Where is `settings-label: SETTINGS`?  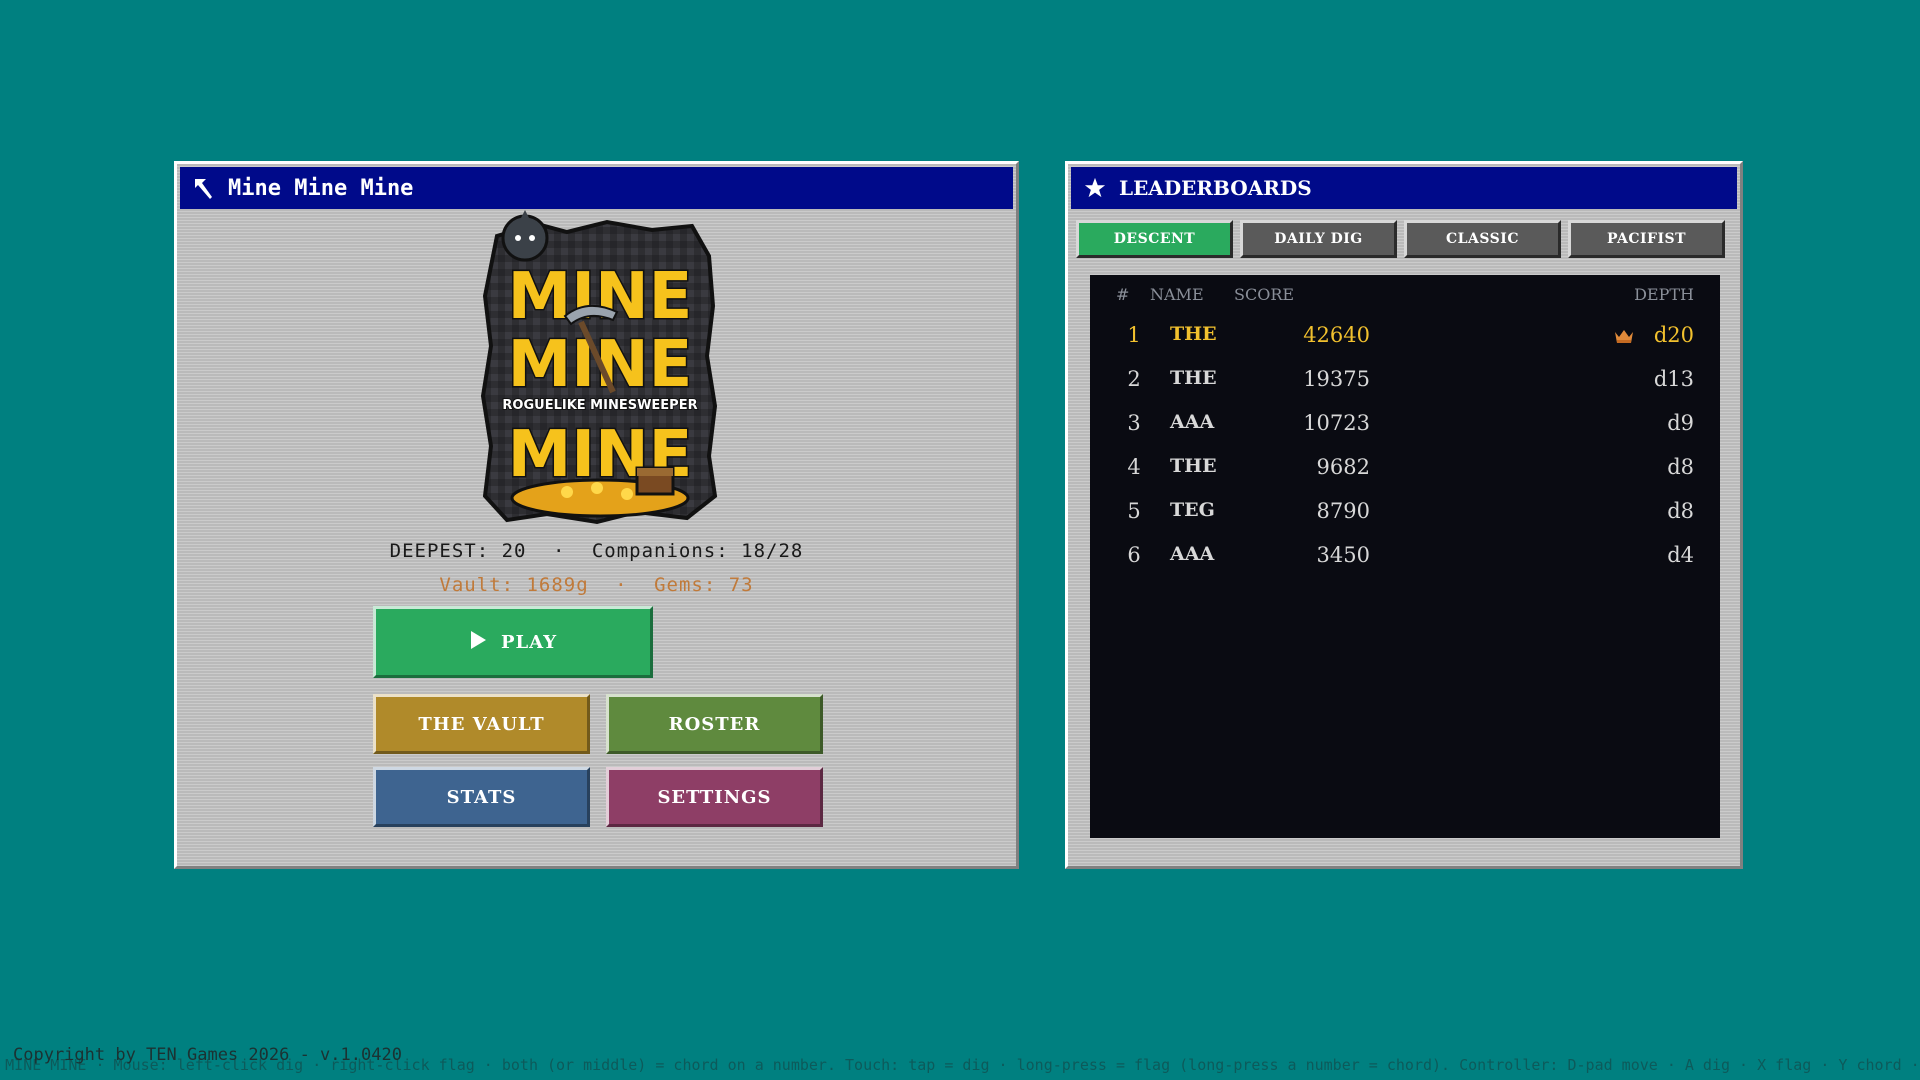
settings-label: SETTINGS is located at coordinates (714, 797).